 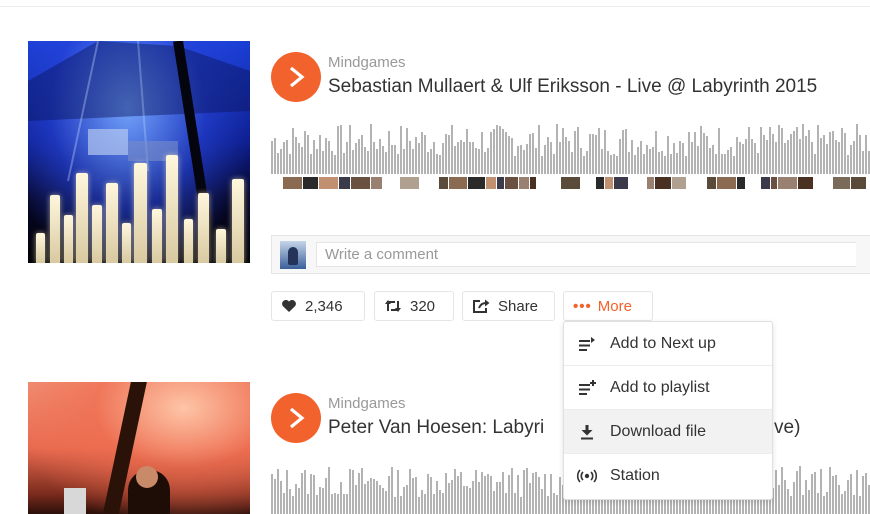 I want to click on menu-item-add-to-playlist: Add to playlist, so click(x=668, y=388).